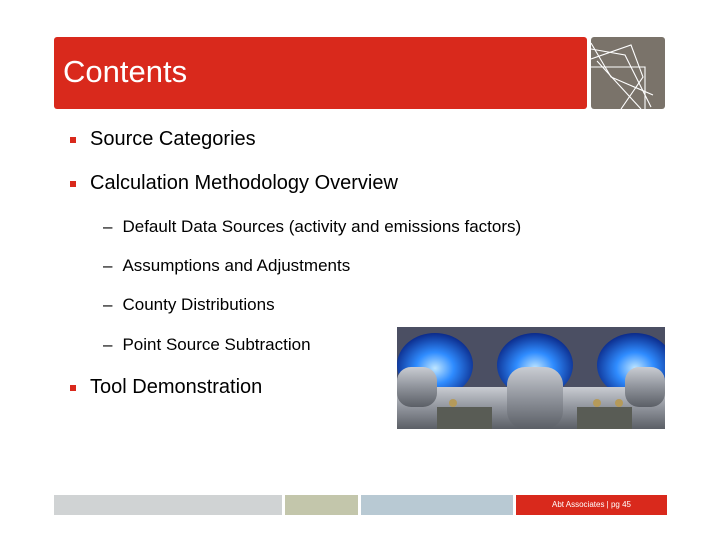 The height and width of the screenshot is (540, 720). What do you see at coordinates (244, 183) in the screenshot?
I see `bullet-label: Calculation Methodology Overview` at bounding box center [244, 183].